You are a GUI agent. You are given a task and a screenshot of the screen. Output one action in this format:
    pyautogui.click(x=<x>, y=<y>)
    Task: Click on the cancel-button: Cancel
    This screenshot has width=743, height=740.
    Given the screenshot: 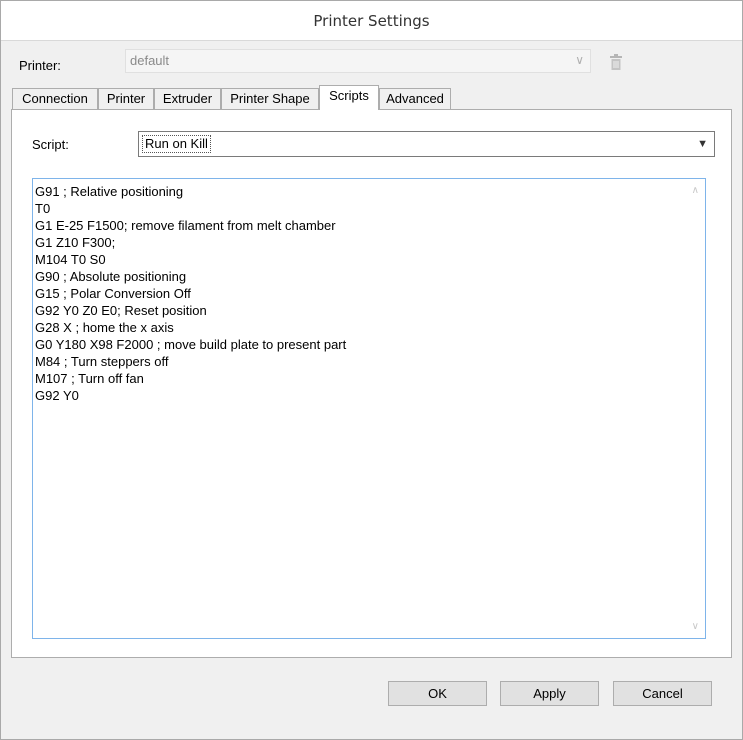 What is the action you would take?
    pyautogui.click(x=662, y=693)
    